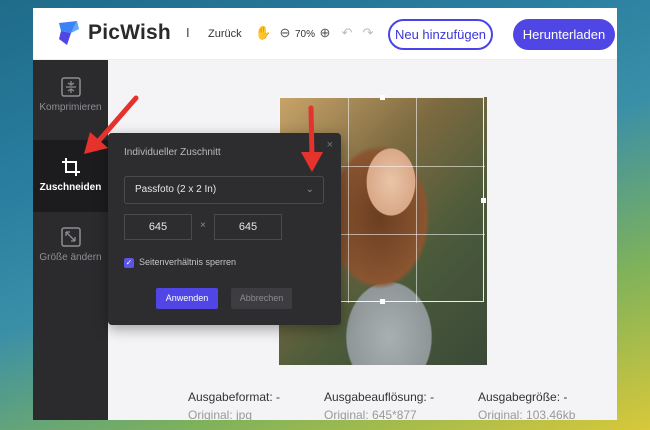  Describe the element at coordinates (70, 251) in the screenshot. I see `sidebar-item-resize: Größe ändern` at that location.